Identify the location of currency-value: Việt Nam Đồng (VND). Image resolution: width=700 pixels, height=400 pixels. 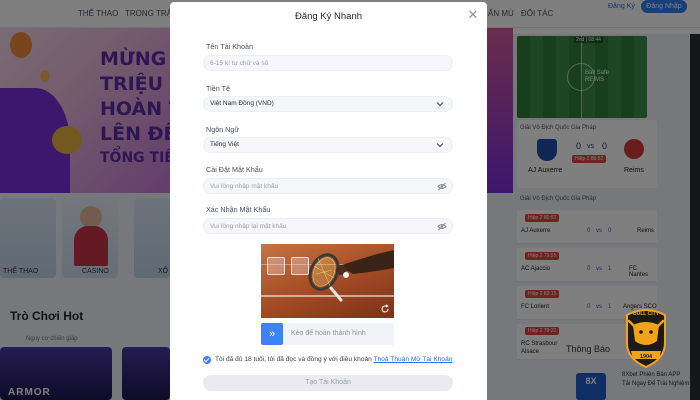
(242, 103).